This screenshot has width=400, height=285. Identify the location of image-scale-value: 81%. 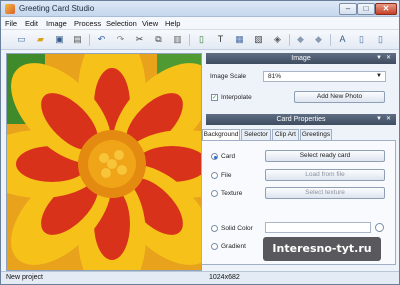
(275, 76).